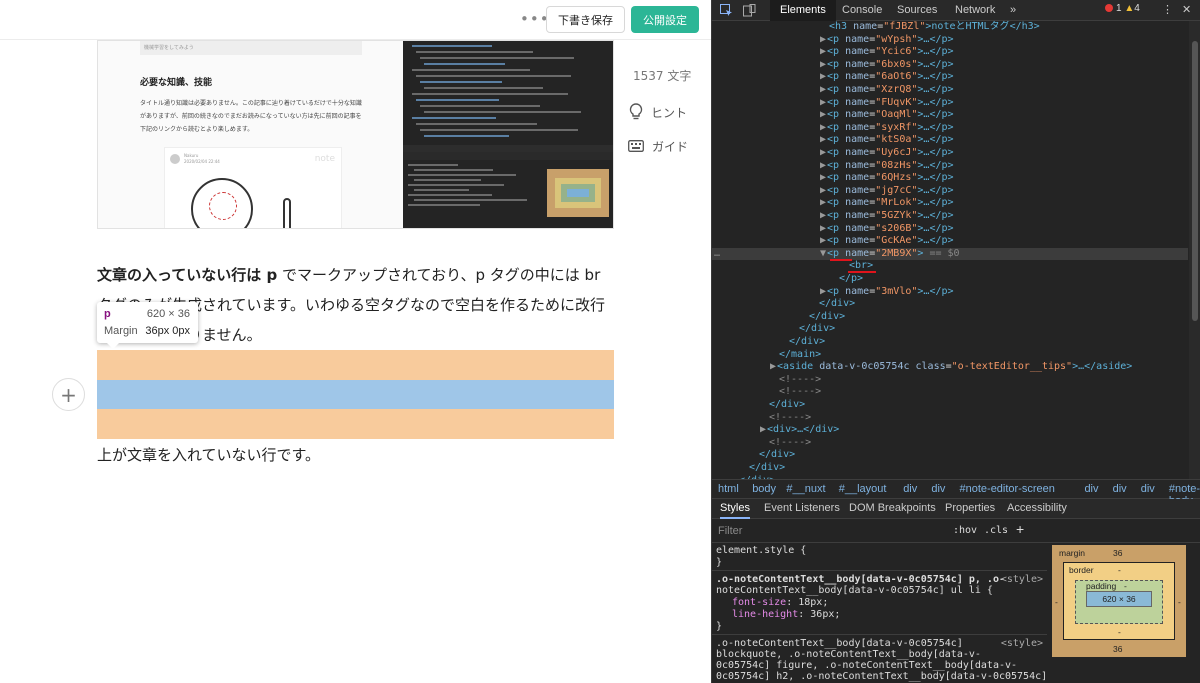 The width and height of the screenshot is (1200, 683). Describe the element at coordinates (1179, 602) in the screenshot. I see `margin-right-value: -` at that location.